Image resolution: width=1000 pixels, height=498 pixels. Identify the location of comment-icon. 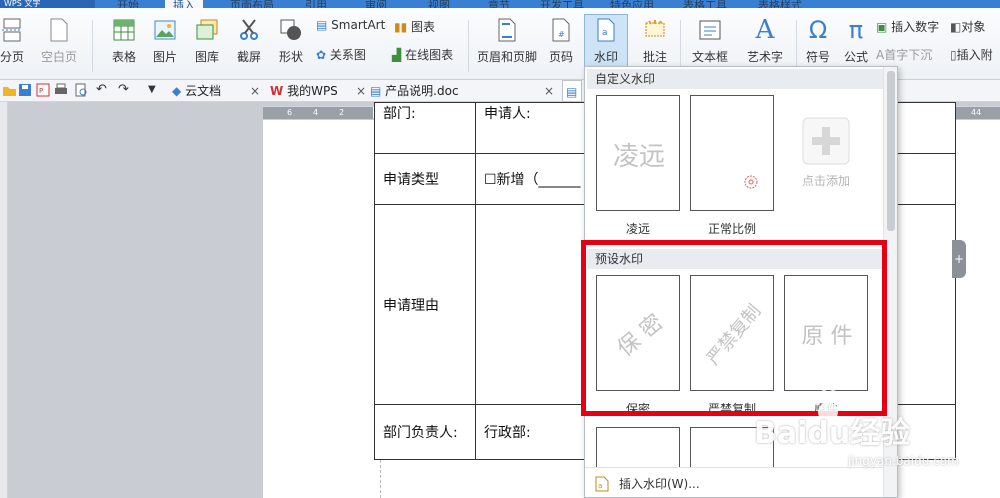
(655, 28).